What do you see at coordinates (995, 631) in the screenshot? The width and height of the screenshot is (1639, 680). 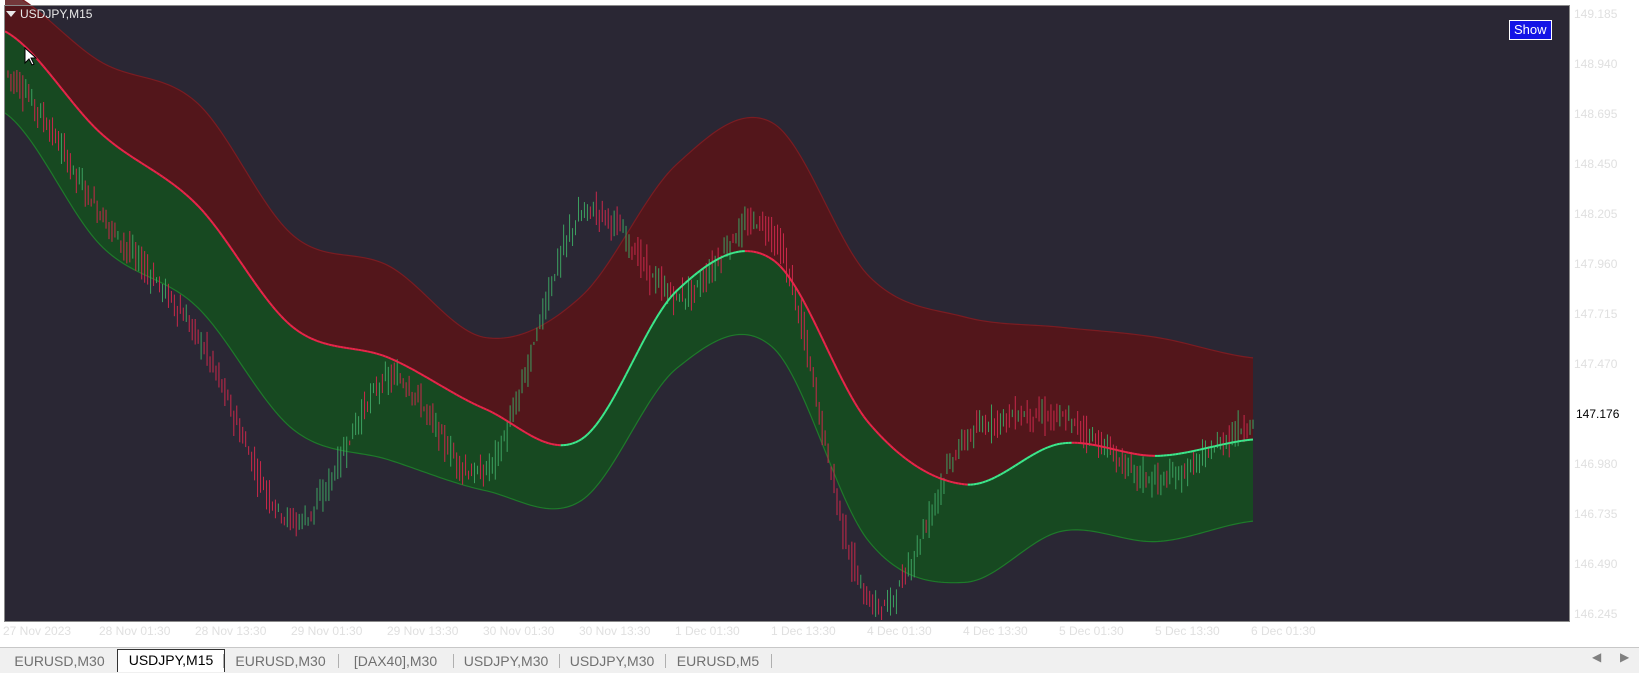 I see `time-tick-label: 4 Dec 13:30` at bounding box center [995, 631].